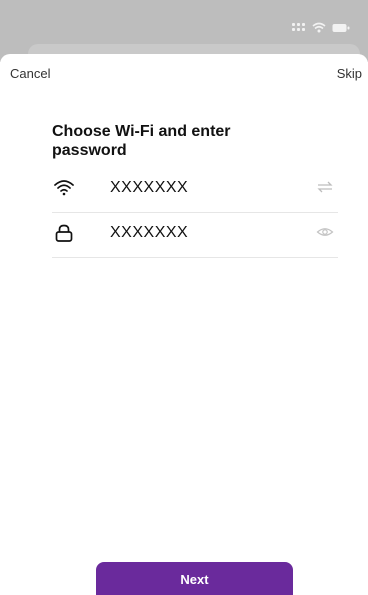 The image size is (368, 595). Describe the element at coordinates (149, 233) in the screenshot. I see `password-field: XXXXXXX` at that location.